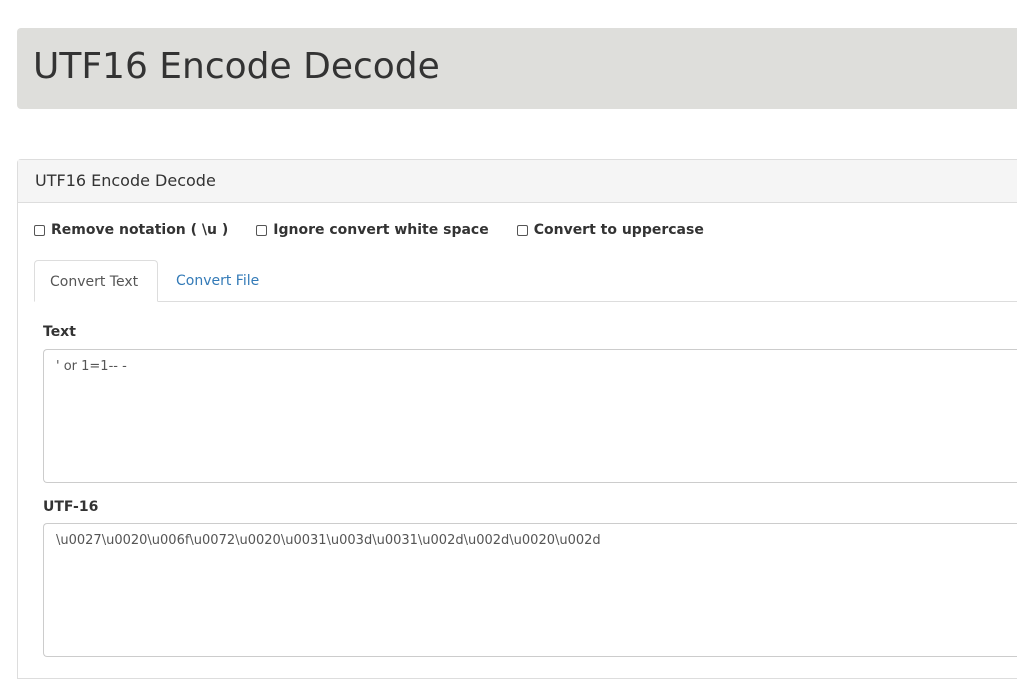  Describe the element at coordinates (140, 230) in the screenshot. I see `remove-notation-label: Remove notation ( \u )` at that location.